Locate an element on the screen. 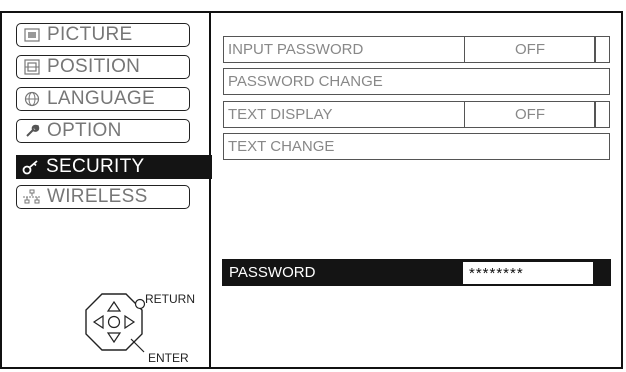  password-label: PASSWORD is located at coordinates (272, 272).